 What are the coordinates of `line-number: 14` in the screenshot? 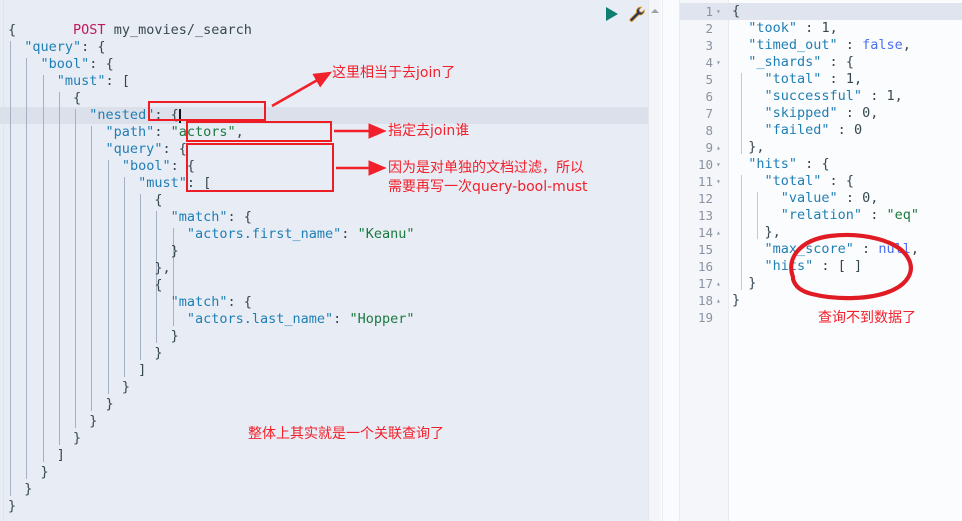 It's located at (705, 232).